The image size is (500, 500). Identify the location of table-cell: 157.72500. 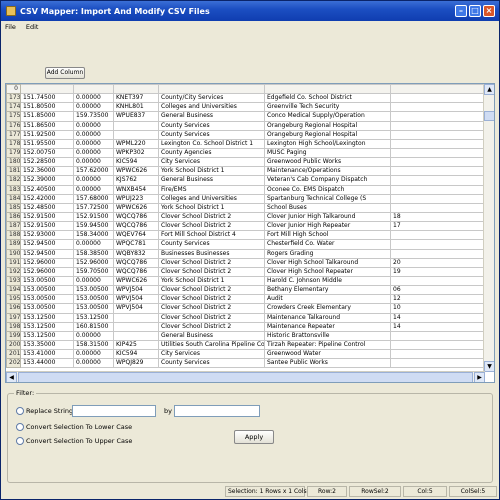
(93, 207).